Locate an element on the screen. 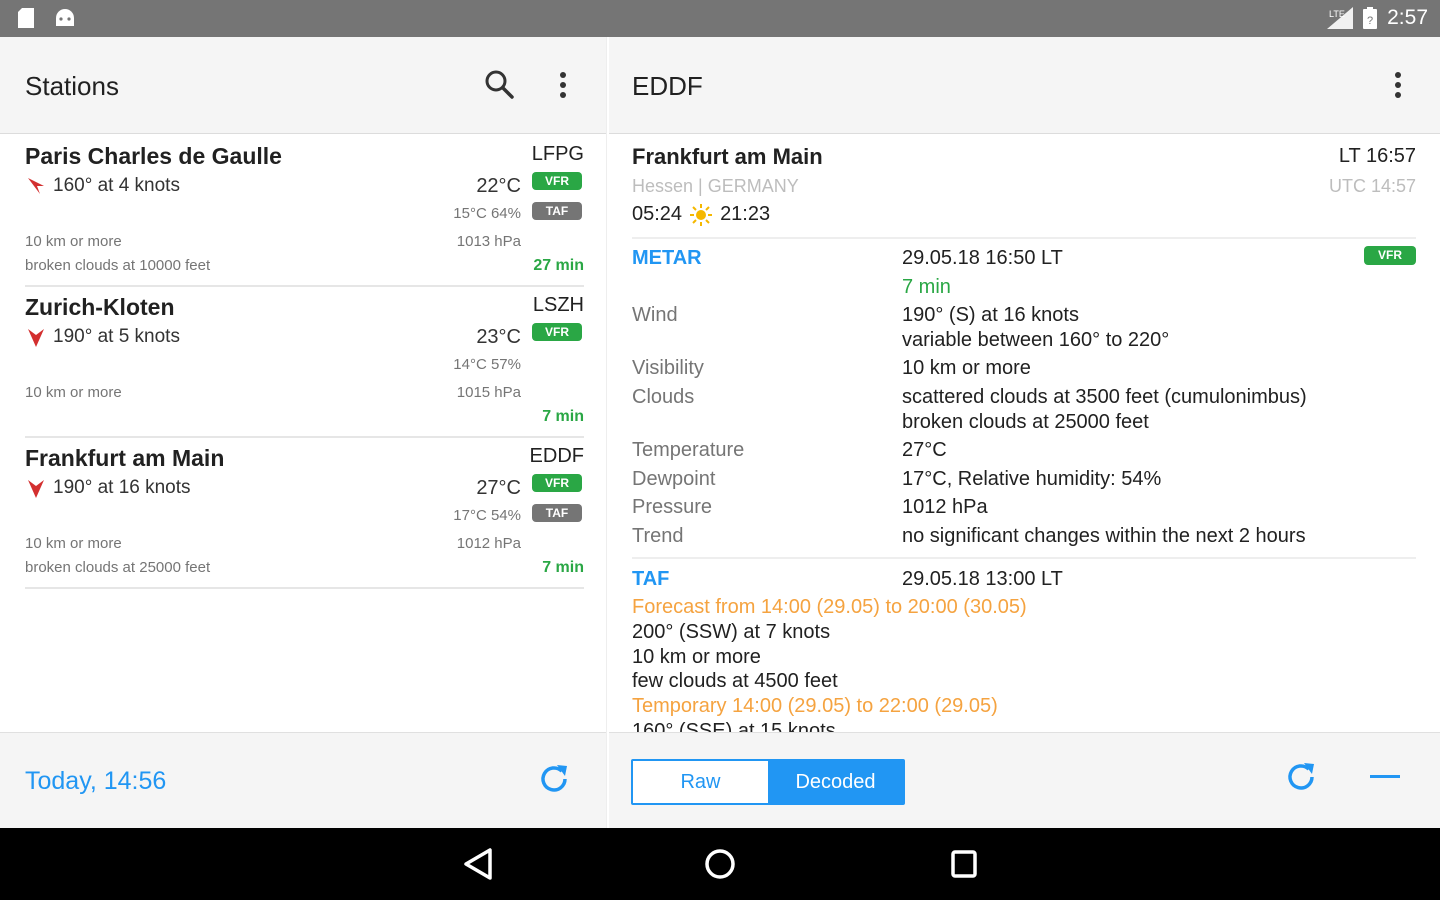 This screenshot has width=1440, height=900. decoded-toggle-button: Decoded is located at coordinates (835, 782).